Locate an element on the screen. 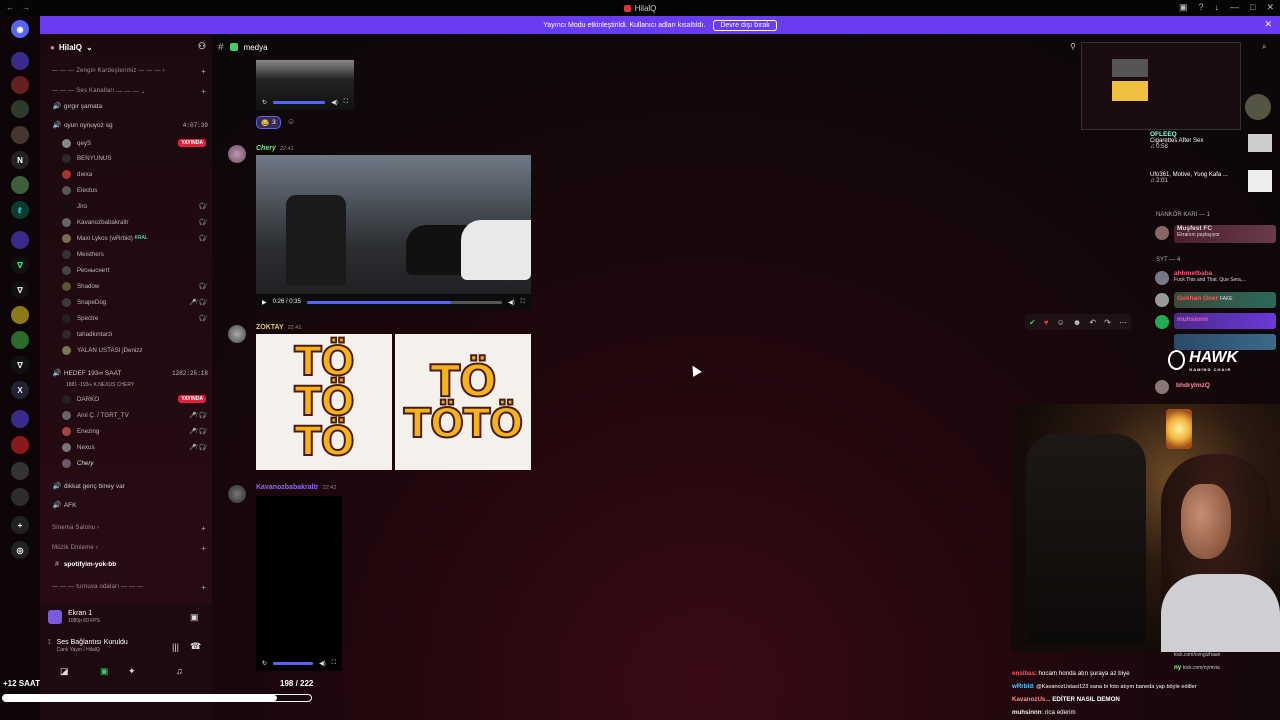 The width and height of the screenshot is (1280, 720). add-reaction-icon: ☺ is located at coordinates (291, 121).